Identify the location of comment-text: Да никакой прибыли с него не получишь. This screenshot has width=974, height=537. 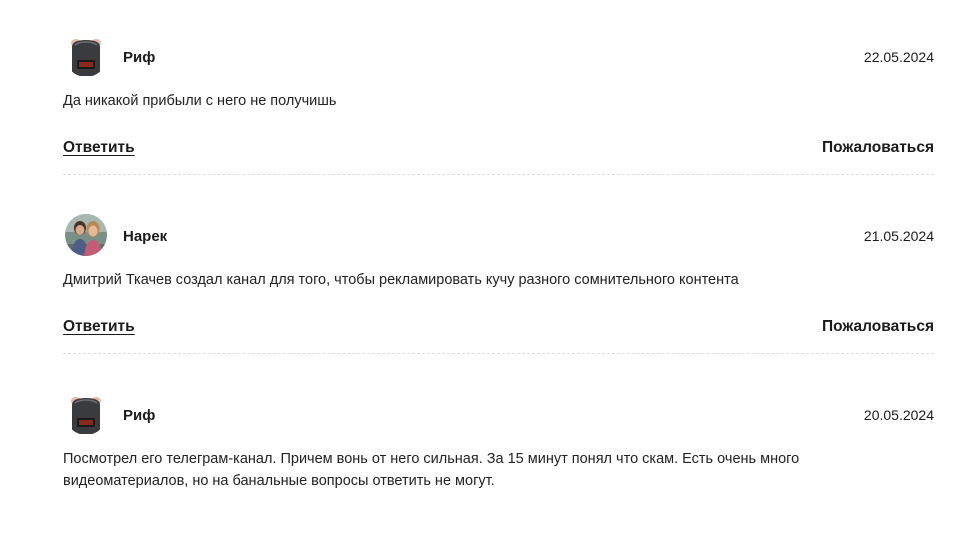
(200, 101).